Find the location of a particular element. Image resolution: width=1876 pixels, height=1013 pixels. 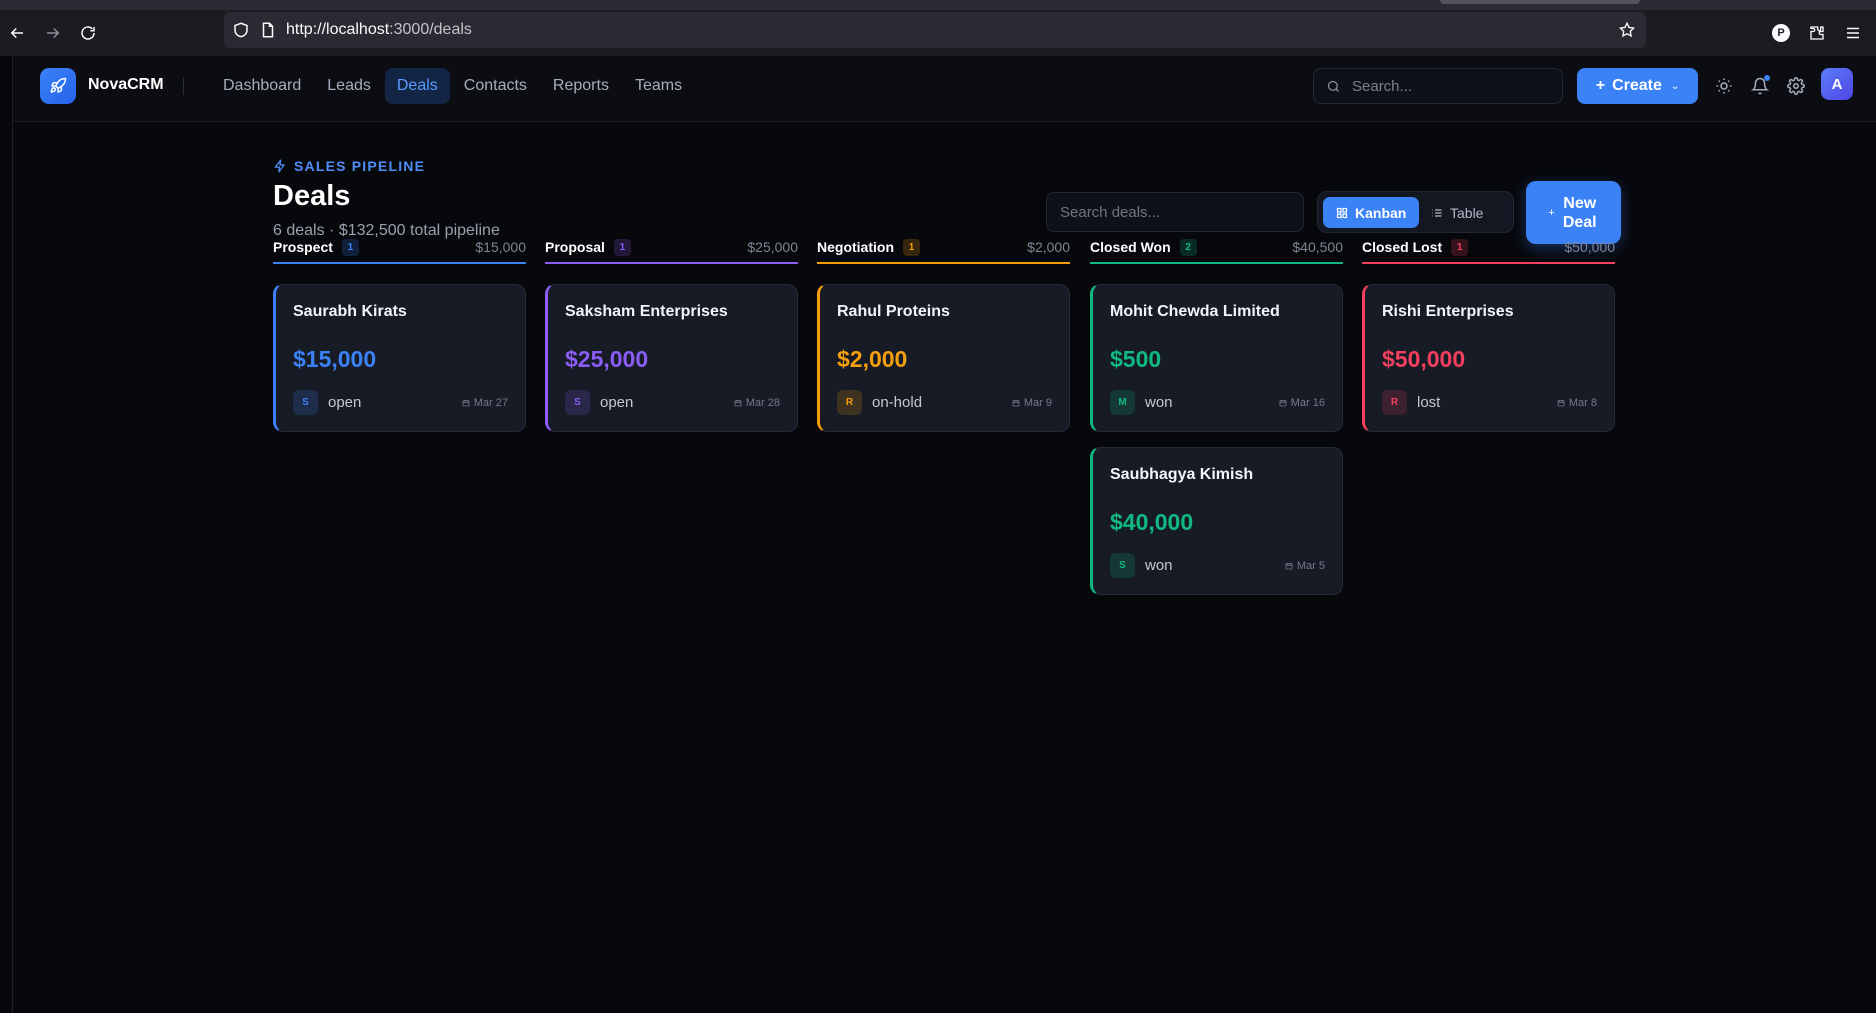

deal-card: Rahul Proteins $2,000 Ron-hold Mar 9 is located at coordinates (943, 358).